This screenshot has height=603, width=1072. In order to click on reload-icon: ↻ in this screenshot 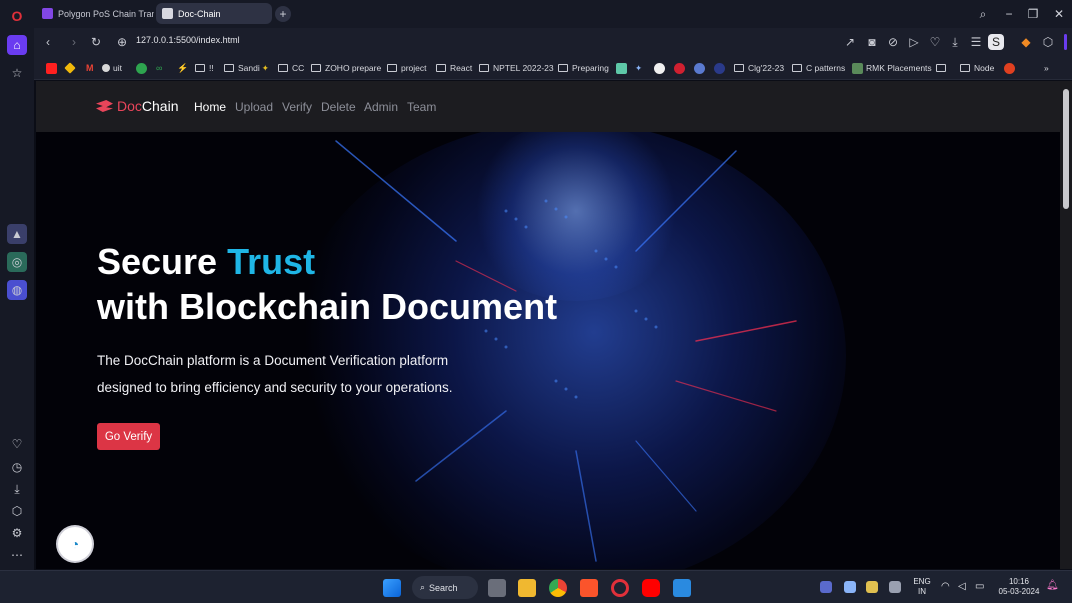, I will do `click(96, 42)`.